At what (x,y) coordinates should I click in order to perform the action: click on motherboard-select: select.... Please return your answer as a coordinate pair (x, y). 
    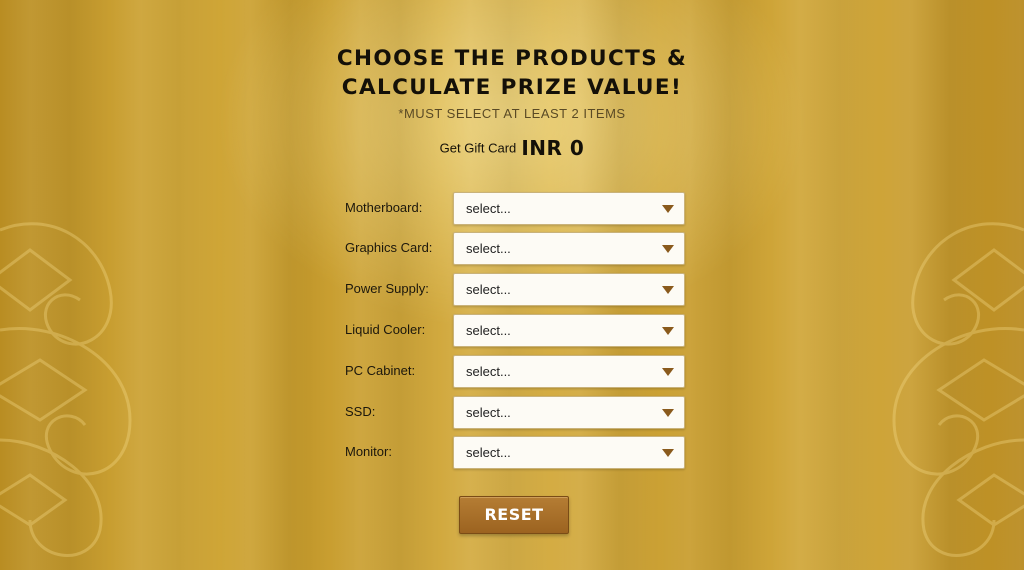
    Looking at the image, I should click on (569, 208).